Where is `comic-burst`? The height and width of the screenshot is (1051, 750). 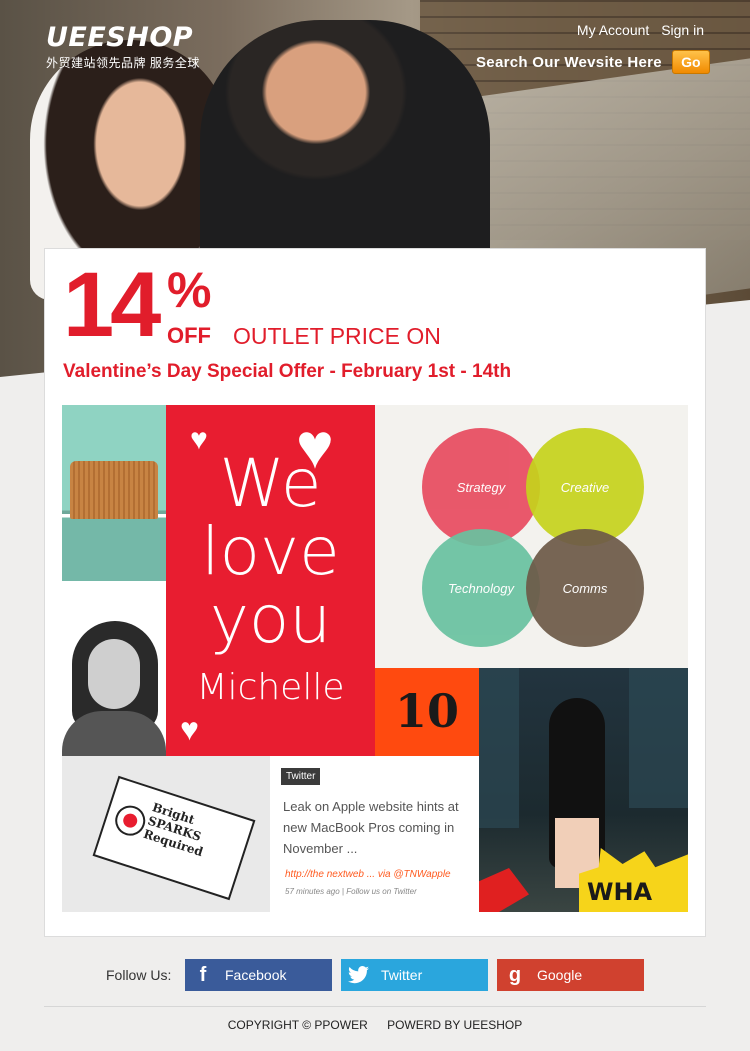
comic-burst is located at coordinates (504, 890).